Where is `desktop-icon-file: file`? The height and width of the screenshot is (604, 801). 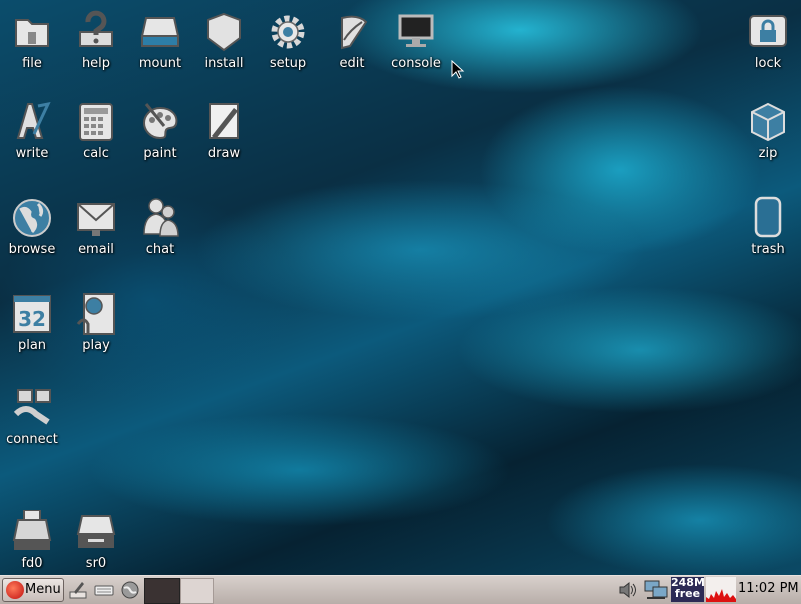
desktop-icon-file: file is located at coordinates (32, 41).